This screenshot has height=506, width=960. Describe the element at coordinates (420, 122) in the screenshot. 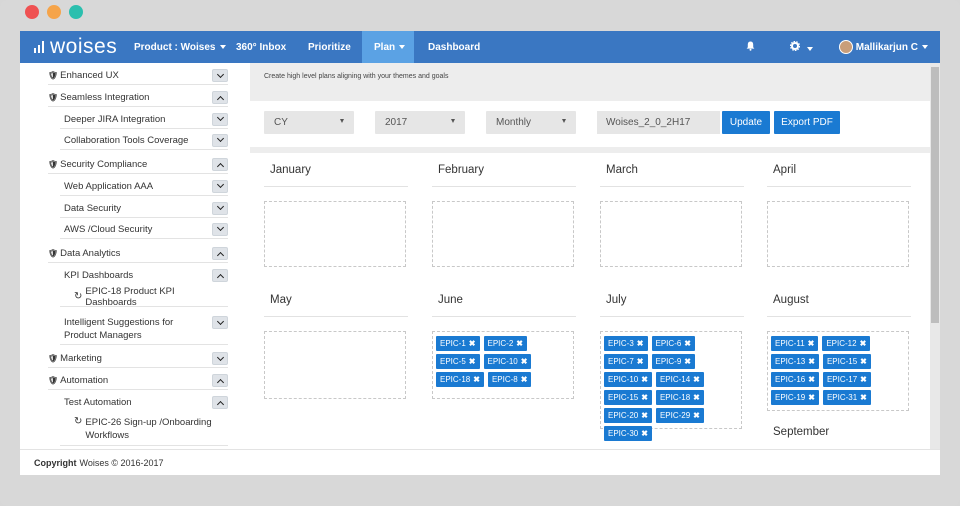

I see `year-select: 2017` at that location.